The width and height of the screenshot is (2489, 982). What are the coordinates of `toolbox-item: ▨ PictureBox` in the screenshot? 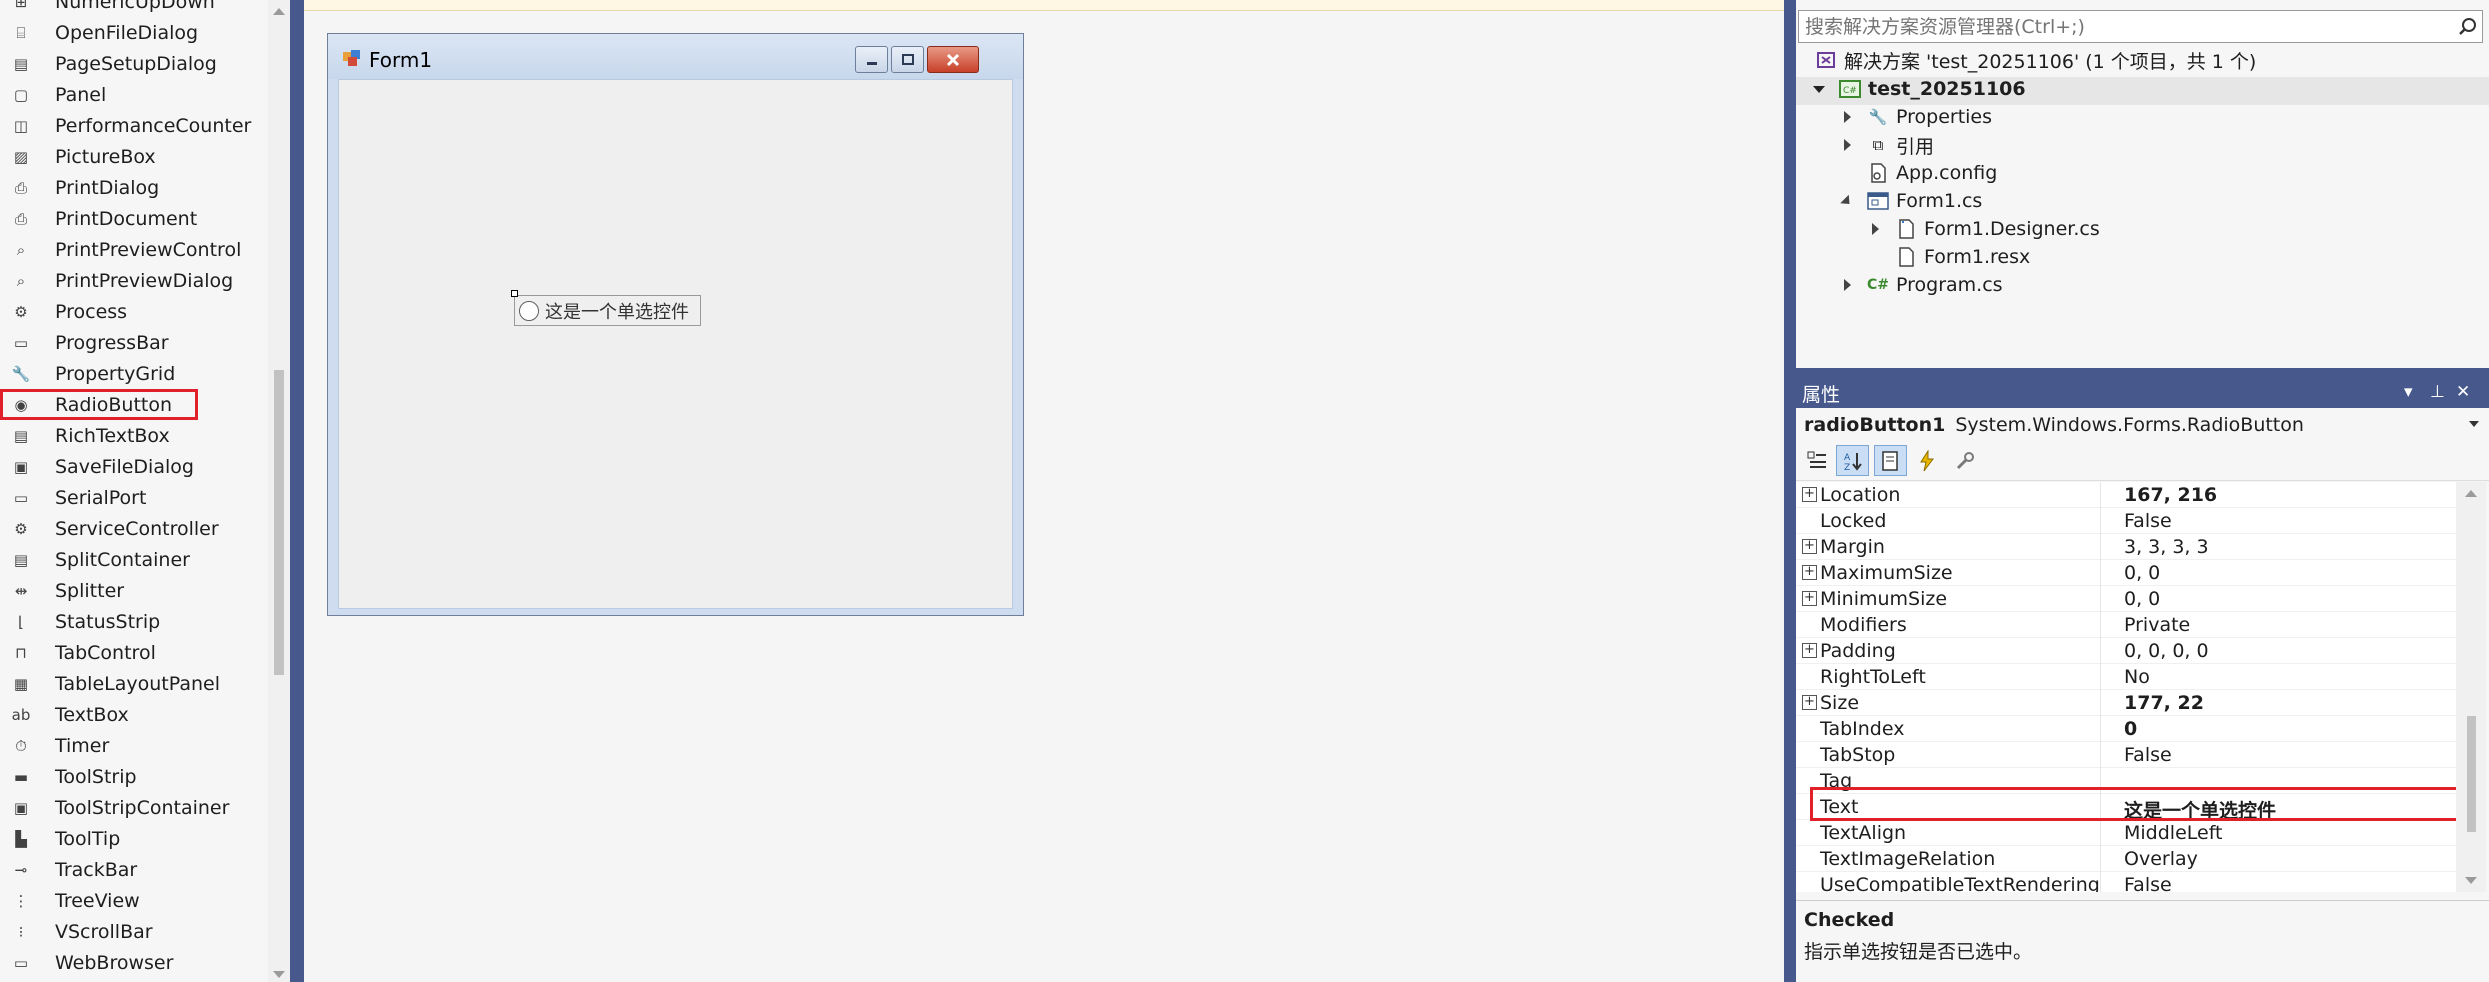 It's located at (133, 156).